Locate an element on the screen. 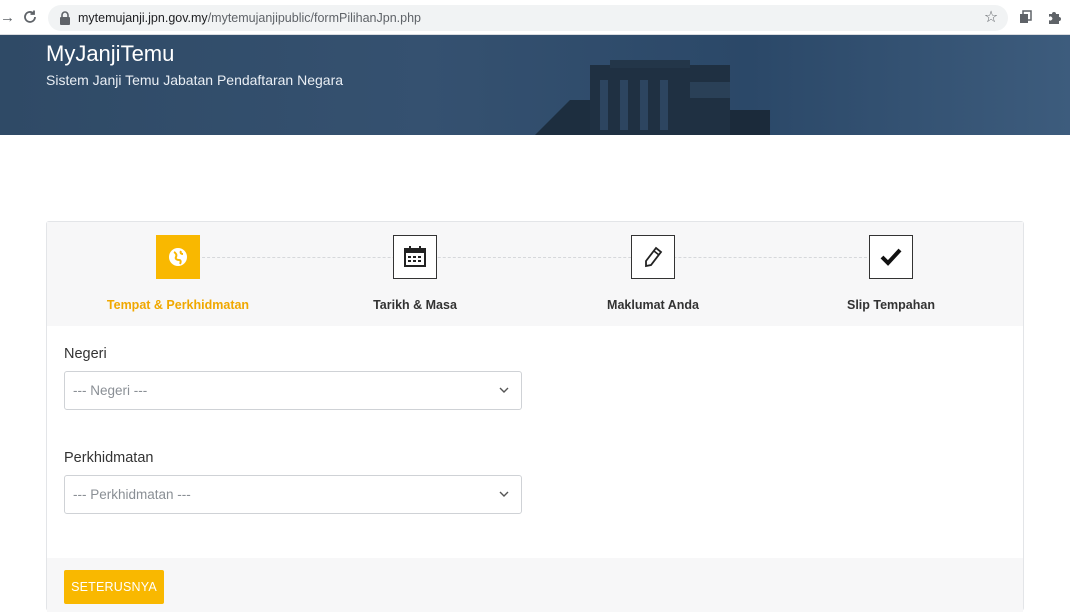  checkmark-icon is located at coordinates (891, 257).